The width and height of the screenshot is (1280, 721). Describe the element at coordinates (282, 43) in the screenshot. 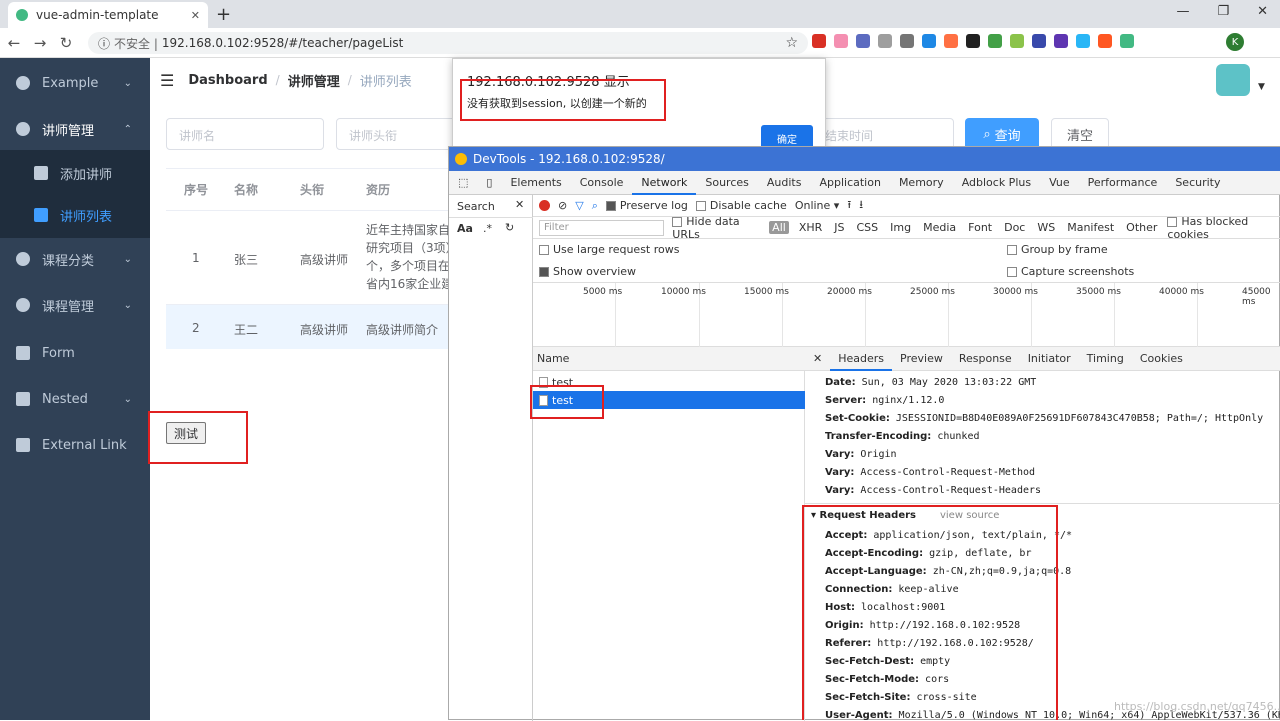

I see `url-text: 192.168.0.102:9528/#/teacher/pageList` at that location.